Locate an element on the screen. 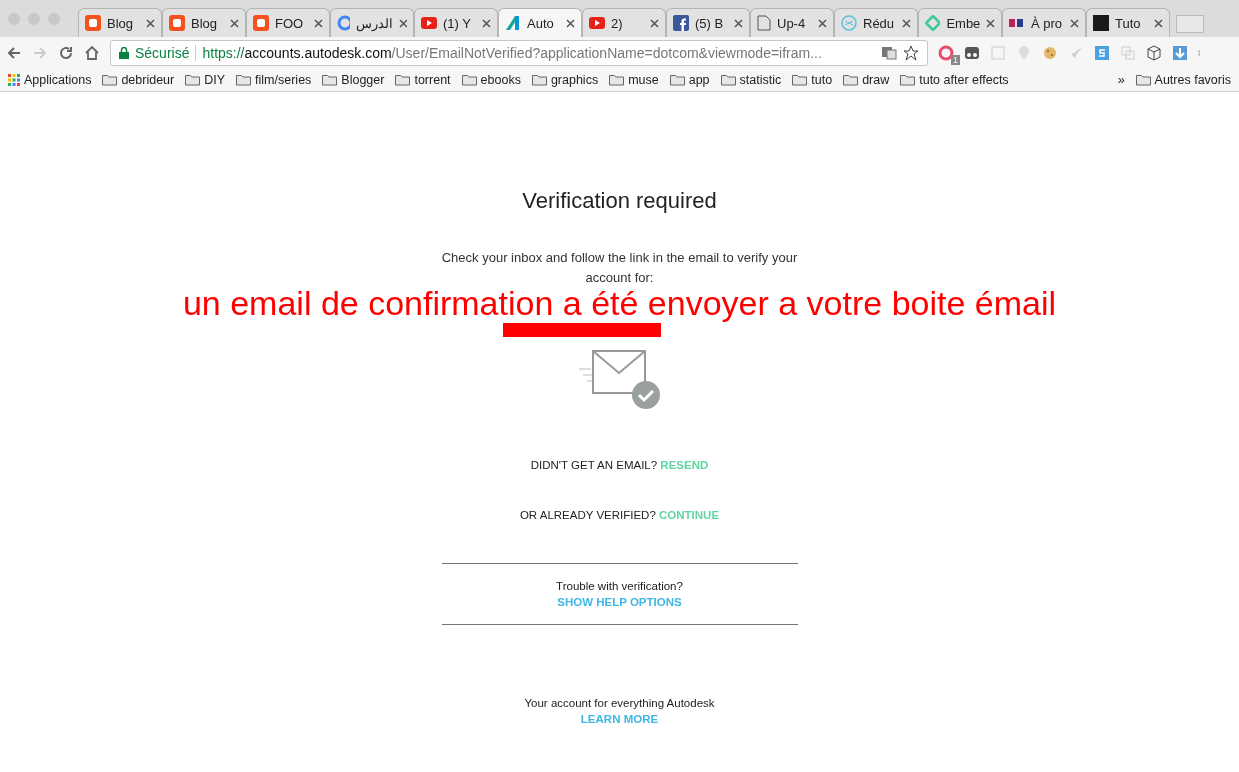 The height and width of the screenshot is (772, 1239). cube-icon is located at coordinates (1154, 53).